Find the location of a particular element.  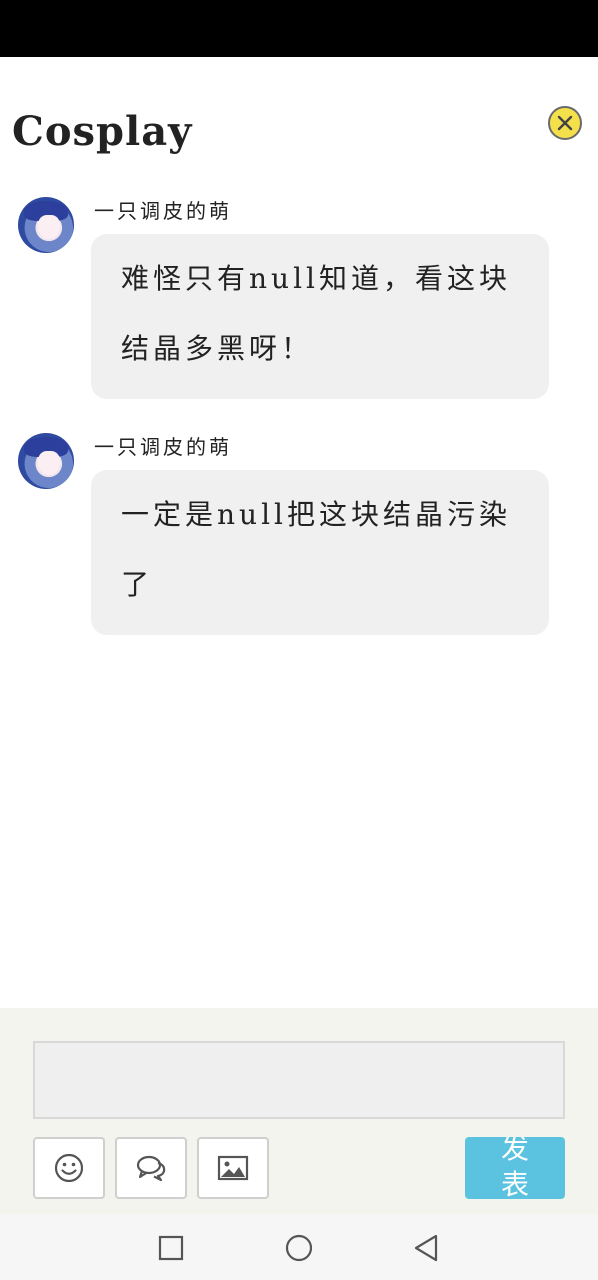

back-triangle-icon is located at coordinates (426, 1248).